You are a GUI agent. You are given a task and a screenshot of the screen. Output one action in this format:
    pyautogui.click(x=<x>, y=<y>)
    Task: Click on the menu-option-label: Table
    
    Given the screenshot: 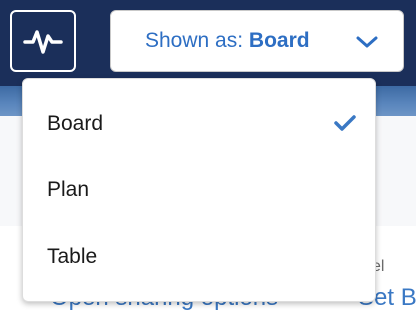 What is the action you would take?
    pyautogui.click(x=72, y=256)
    